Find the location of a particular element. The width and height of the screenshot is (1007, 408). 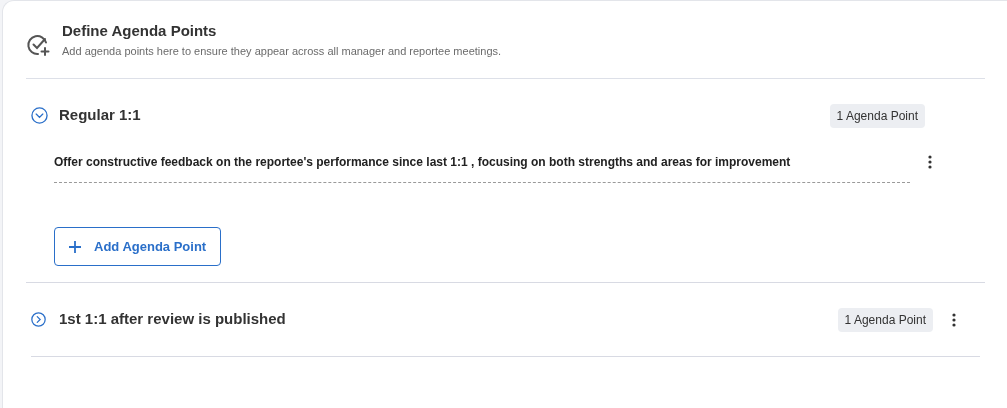

agenda-point-field: Offer constructive feedback on the reportee's performance since last 1:1 , focusing on both strengths and areas for improvement is located at coordinates (482, 166).